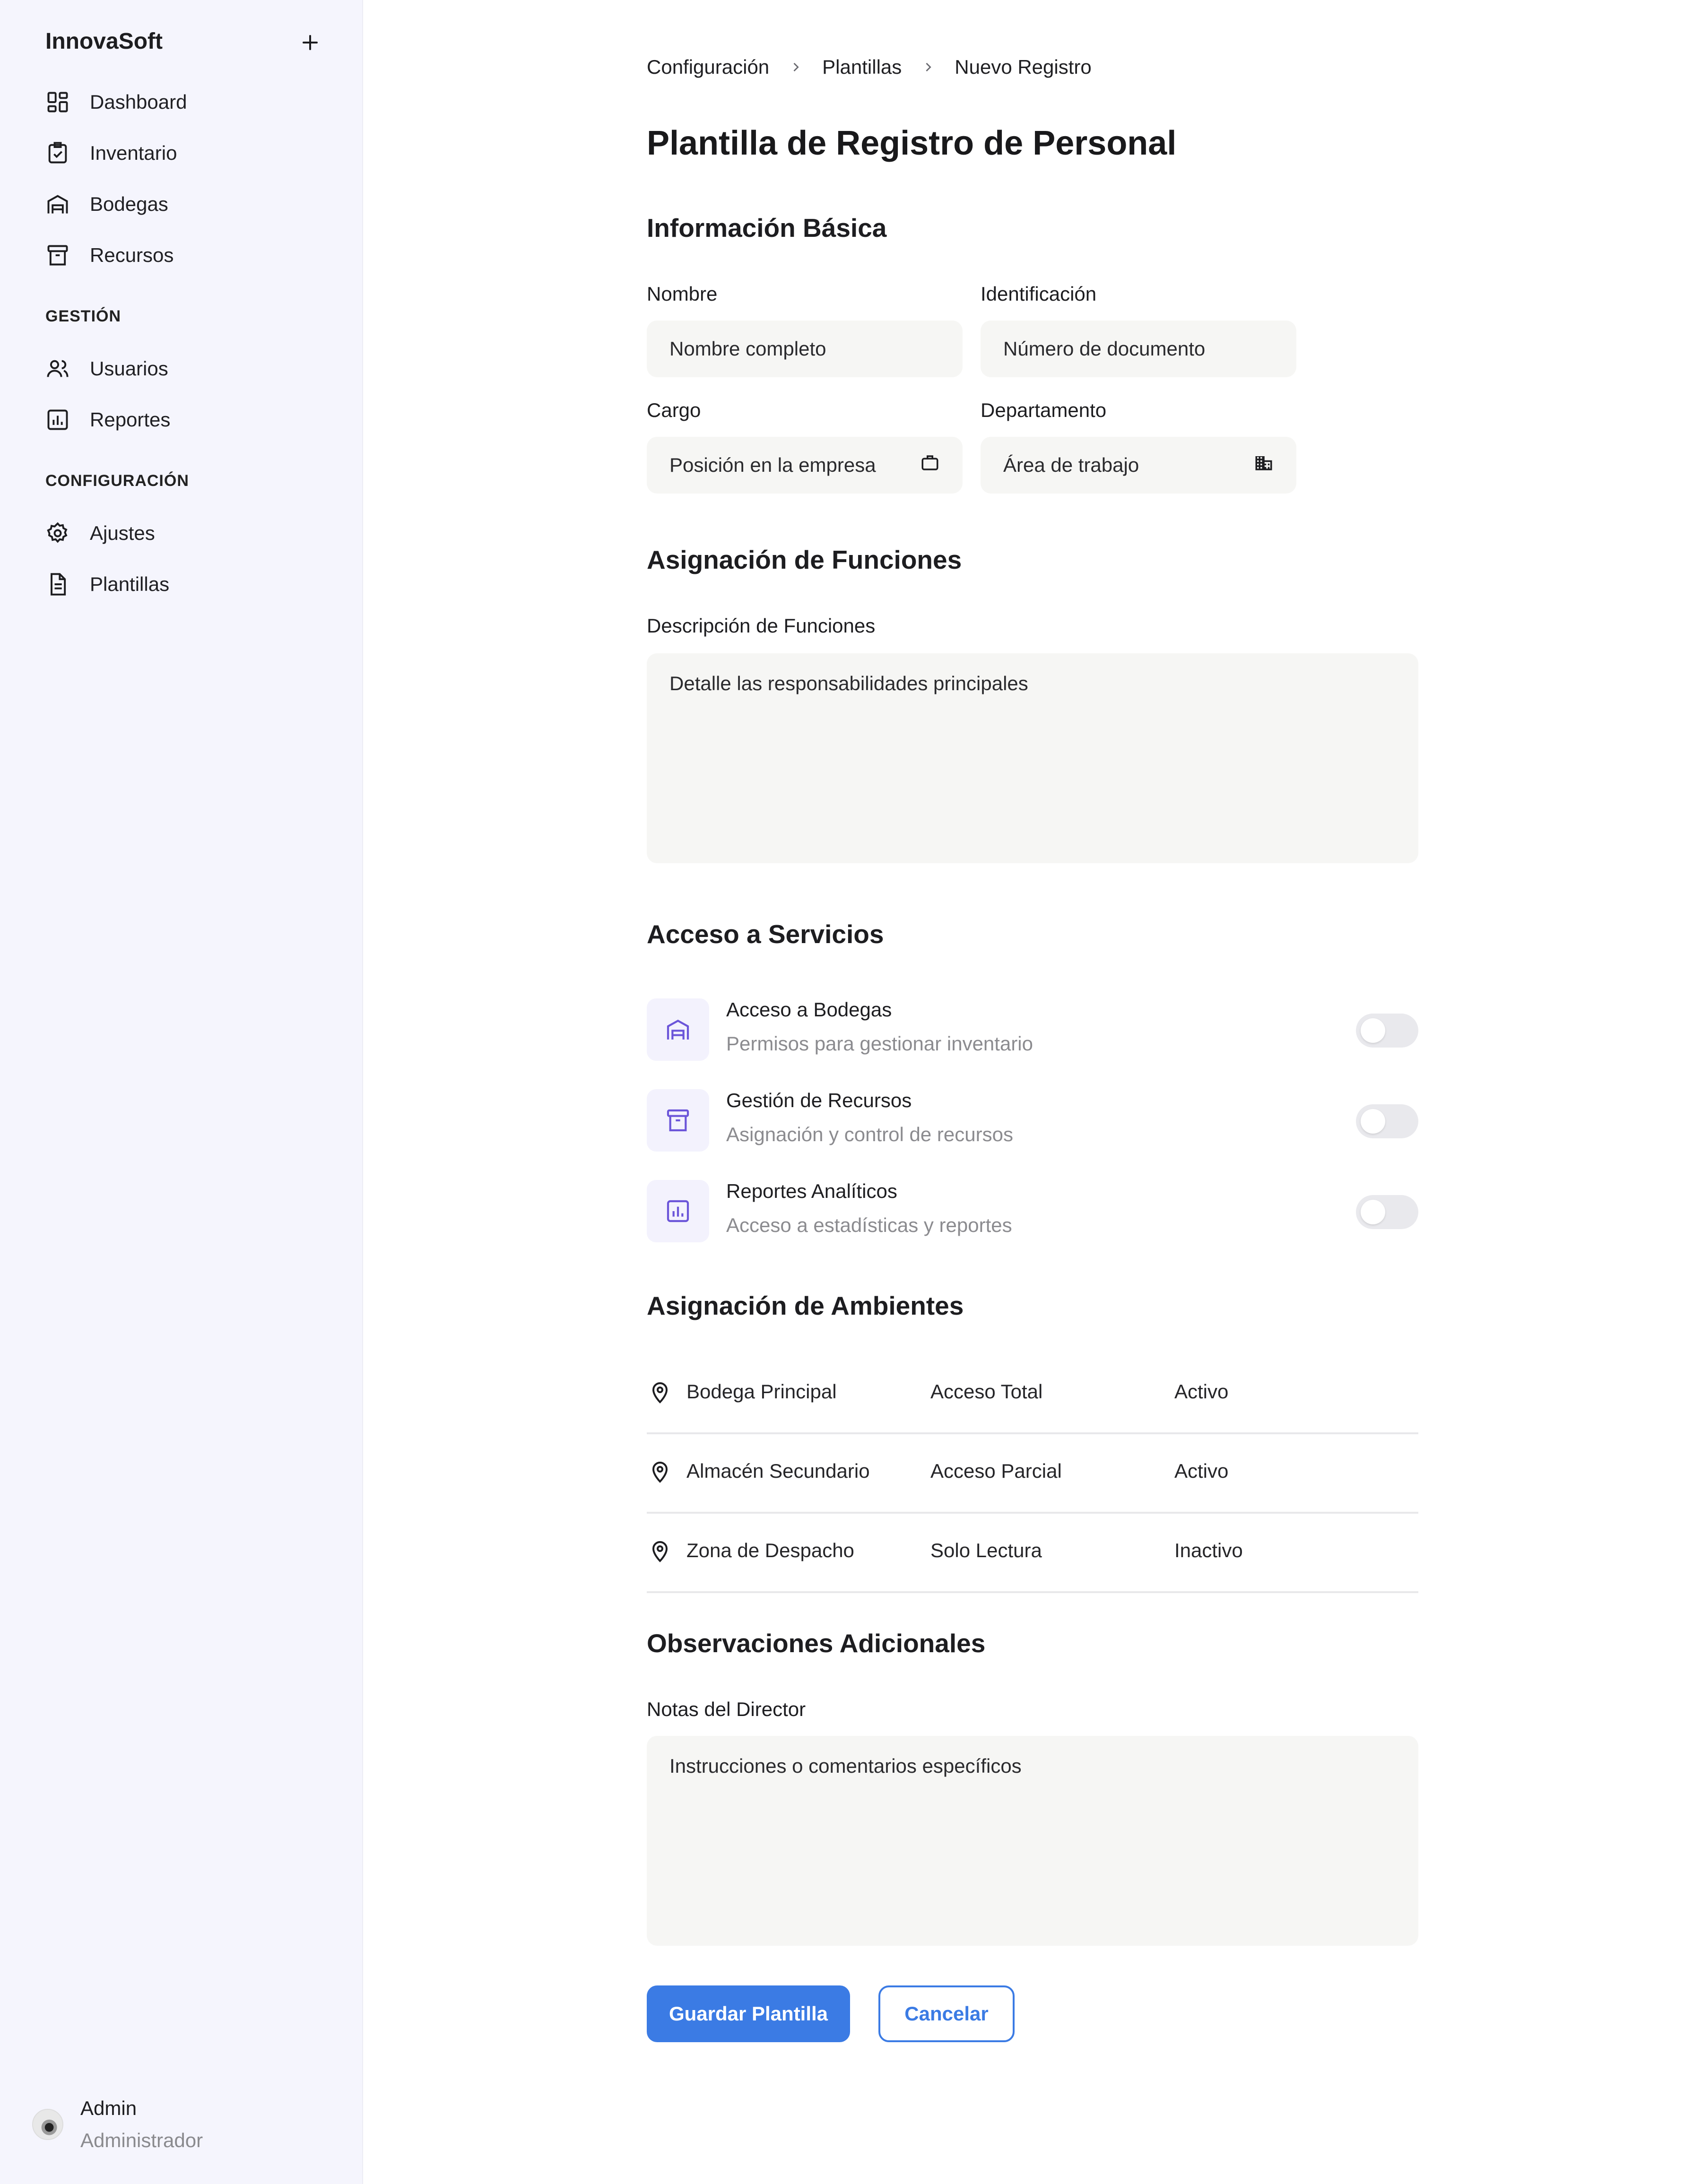 This screenshot has height=2184, width=1702. What do you see at coordinates (880, 1043) in the screenshot?
I see `service-description: Permisos para gestionar inventario` at bounding box center [880, 1043].